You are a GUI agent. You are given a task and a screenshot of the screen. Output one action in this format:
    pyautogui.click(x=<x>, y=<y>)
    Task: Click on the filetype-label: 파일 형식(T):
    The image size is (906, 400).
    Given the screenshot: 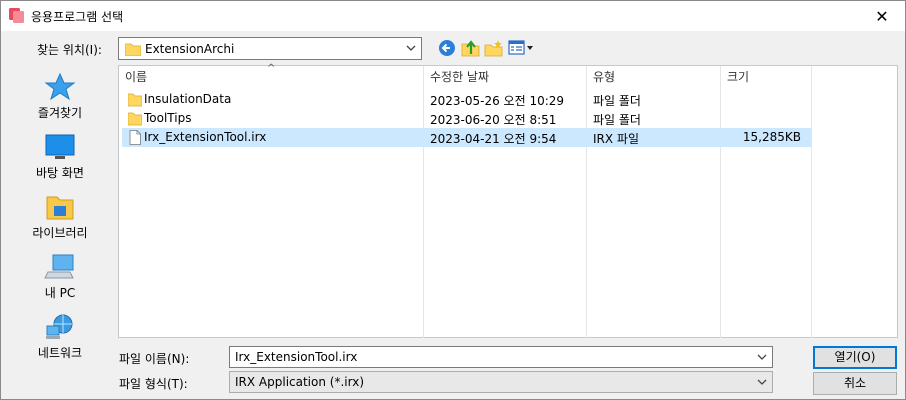 What is the action you would take?
    pyautogui.click(x=153, y=384)
    